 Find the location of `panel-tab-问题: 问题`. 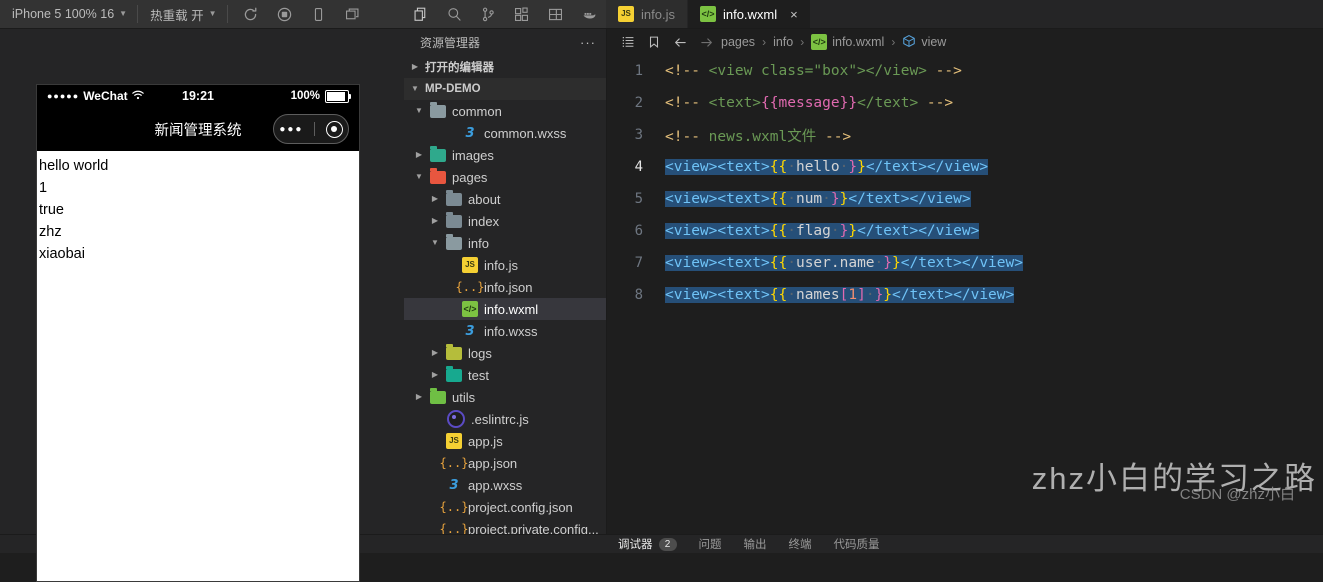

panel-tab-问题: 问题 is located at coordinates (710, 544).